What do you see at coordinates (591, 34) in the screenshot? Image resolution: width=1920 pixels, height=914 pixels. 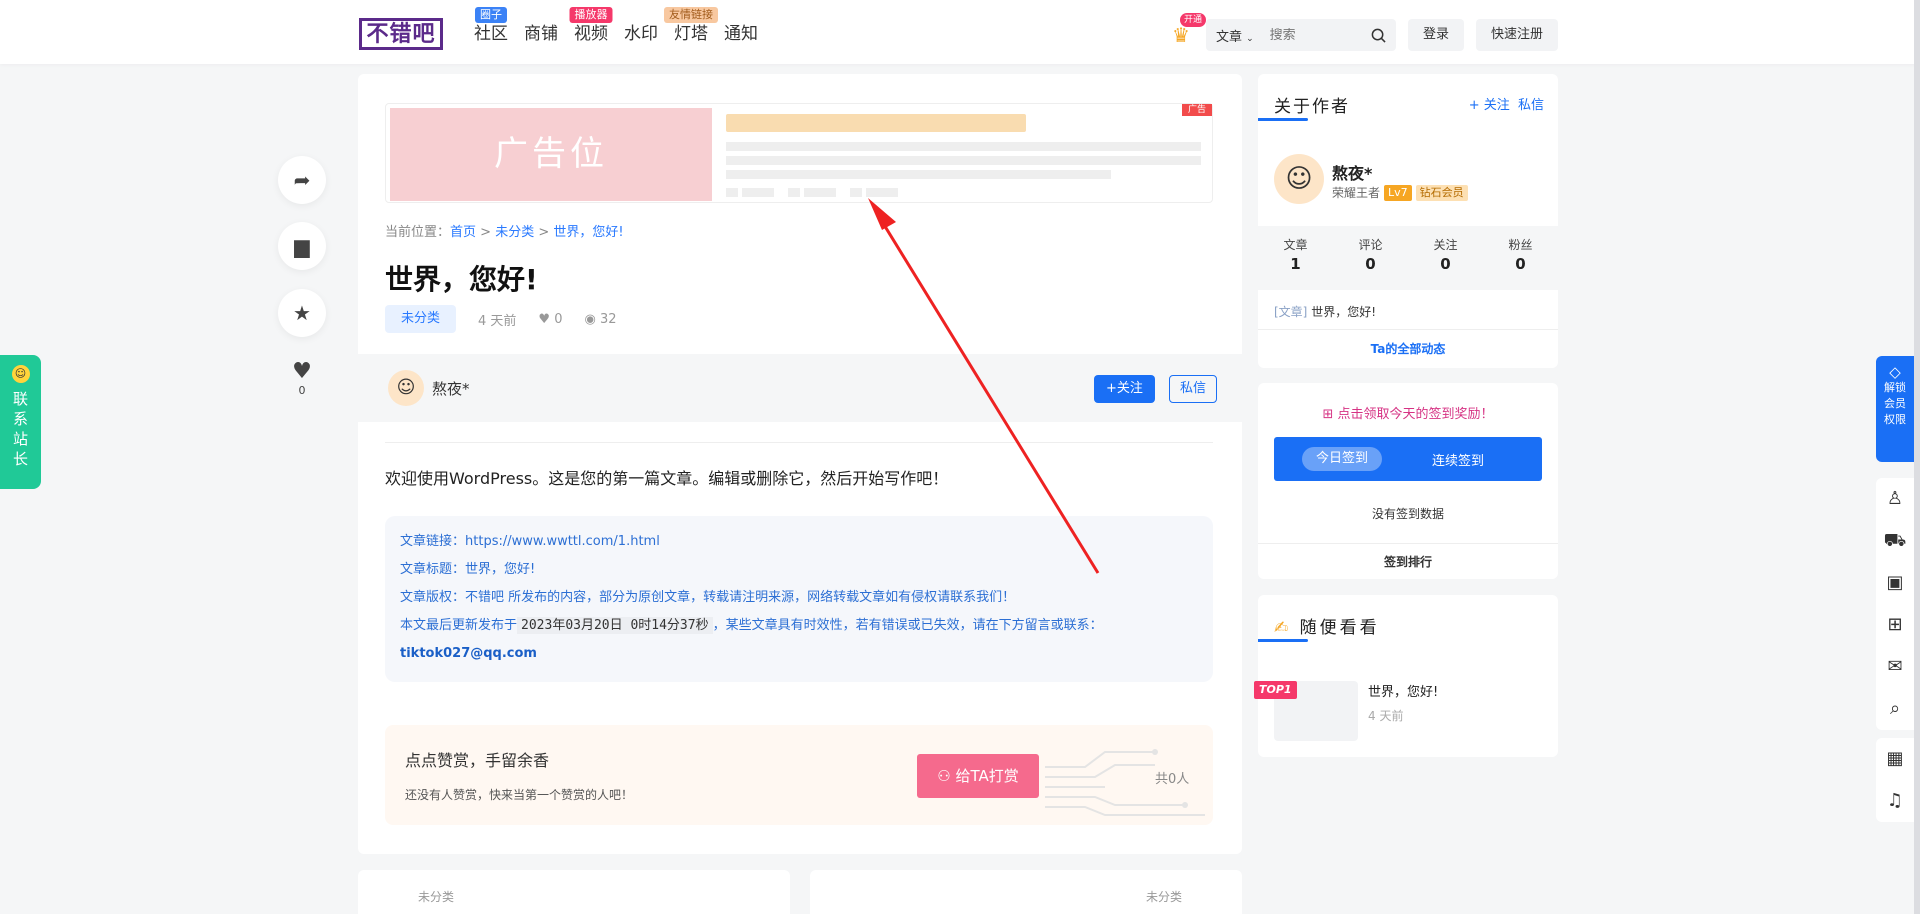 I see `nav-label: 视频` at bounding box center [591, 34].